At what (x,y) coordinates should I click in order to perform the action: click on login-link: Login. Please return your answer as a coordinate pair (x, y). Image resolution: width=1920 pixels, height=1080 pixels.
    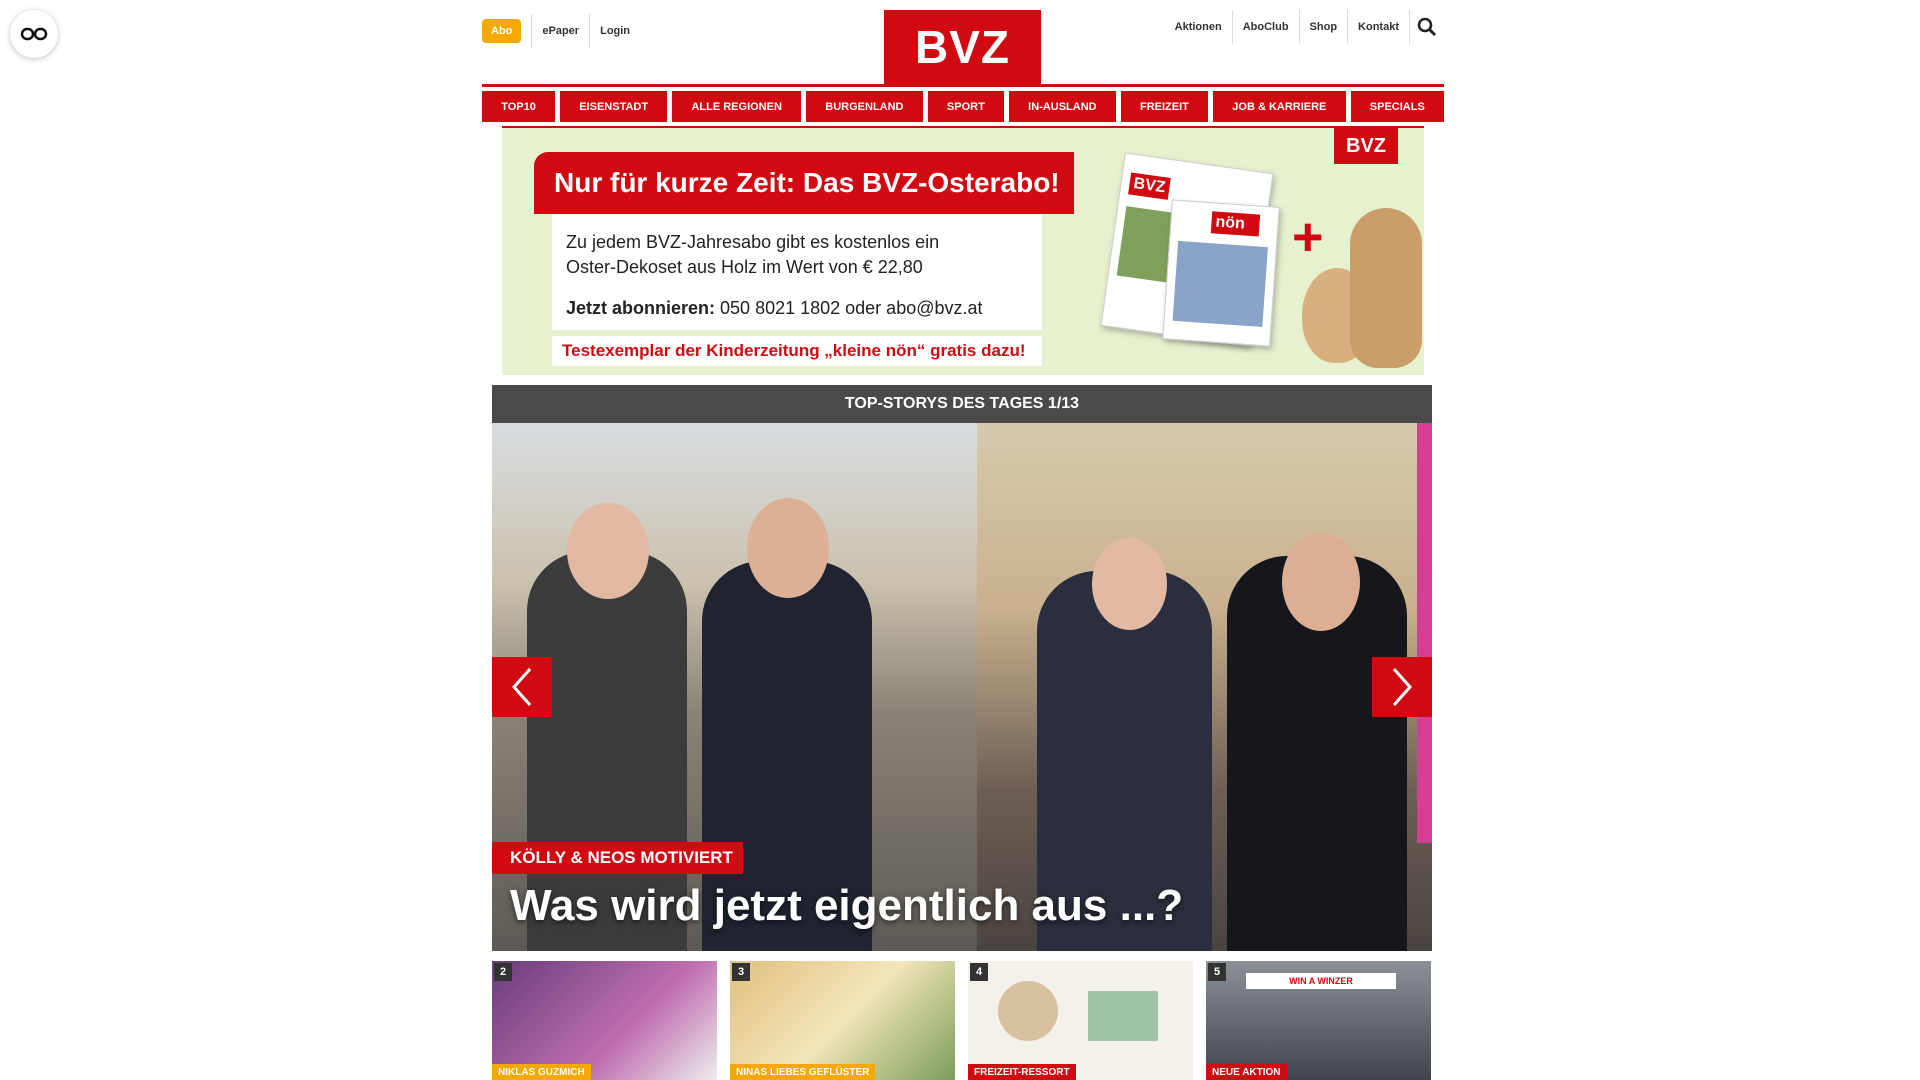
    Looking at the image, I should click on (615, 31).